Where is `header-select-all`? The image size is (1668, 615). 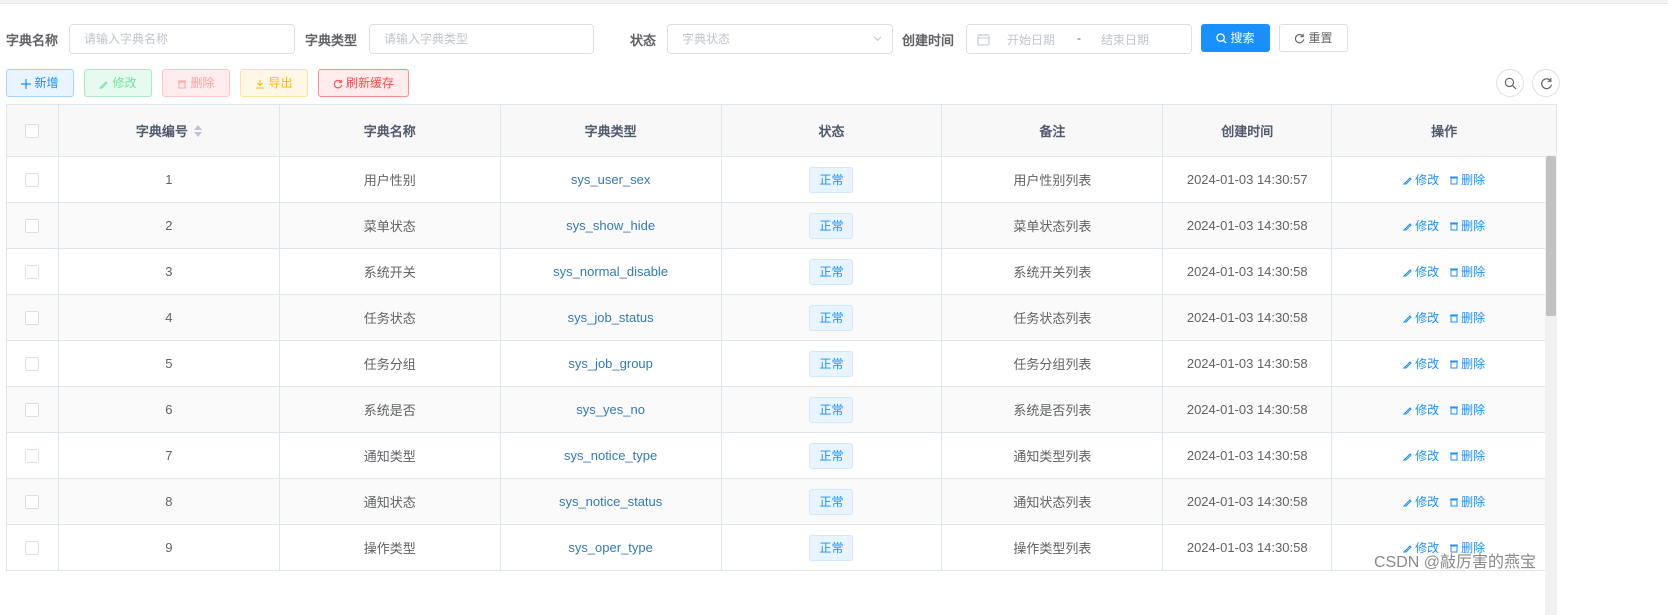
header-select-all is located at coordinates (33, 131).